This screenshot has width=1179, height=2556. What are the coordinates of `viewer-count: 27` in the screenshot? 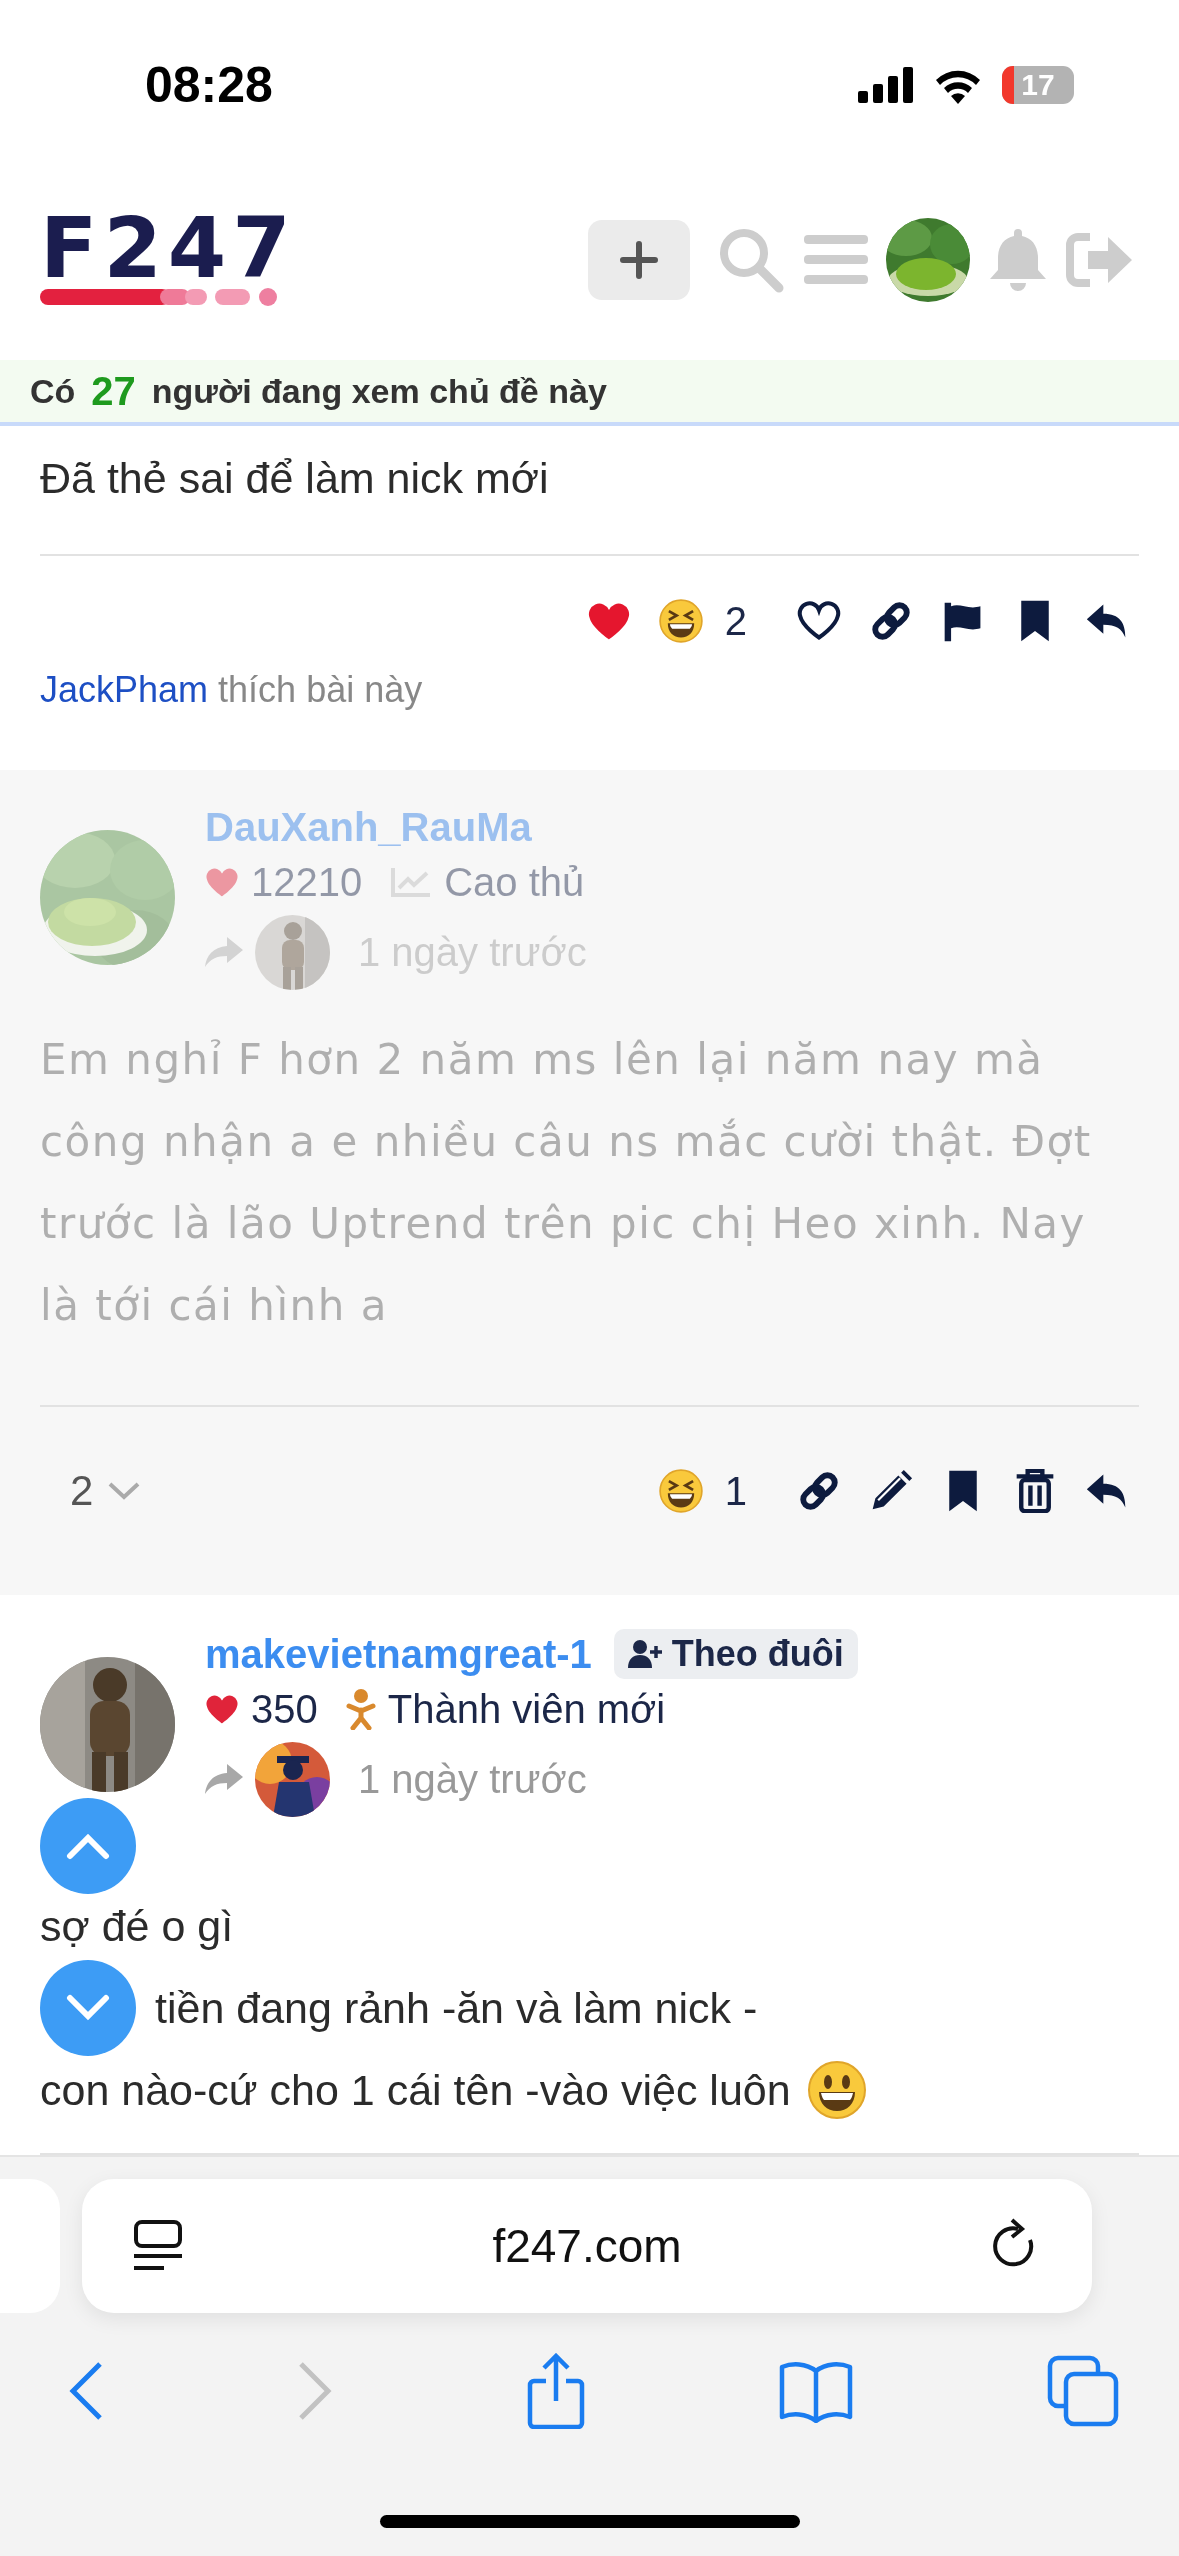 It's located at (113, 391).